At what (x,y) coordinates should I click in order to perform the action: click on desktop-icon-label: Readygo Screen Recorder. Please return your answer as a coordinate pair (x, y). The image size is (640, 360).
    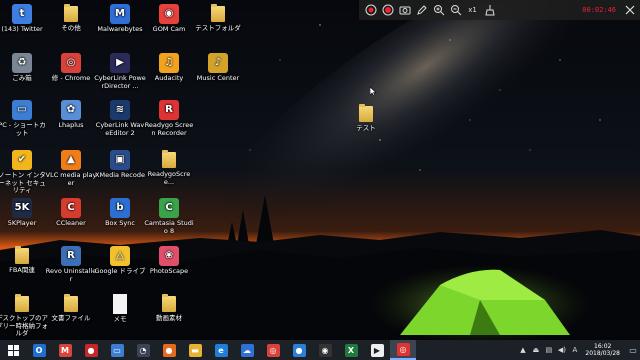
    Looking at the image, I should click on (169, 129).